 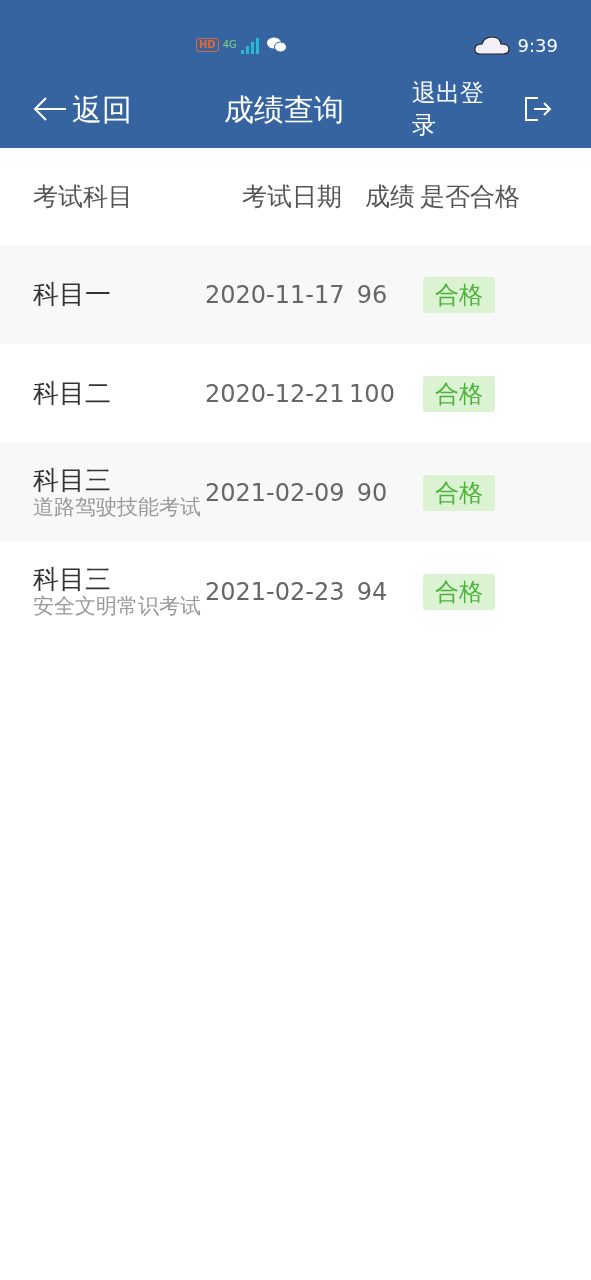 I want to click on column-header: 考试科目, so click(x=83, y=196).